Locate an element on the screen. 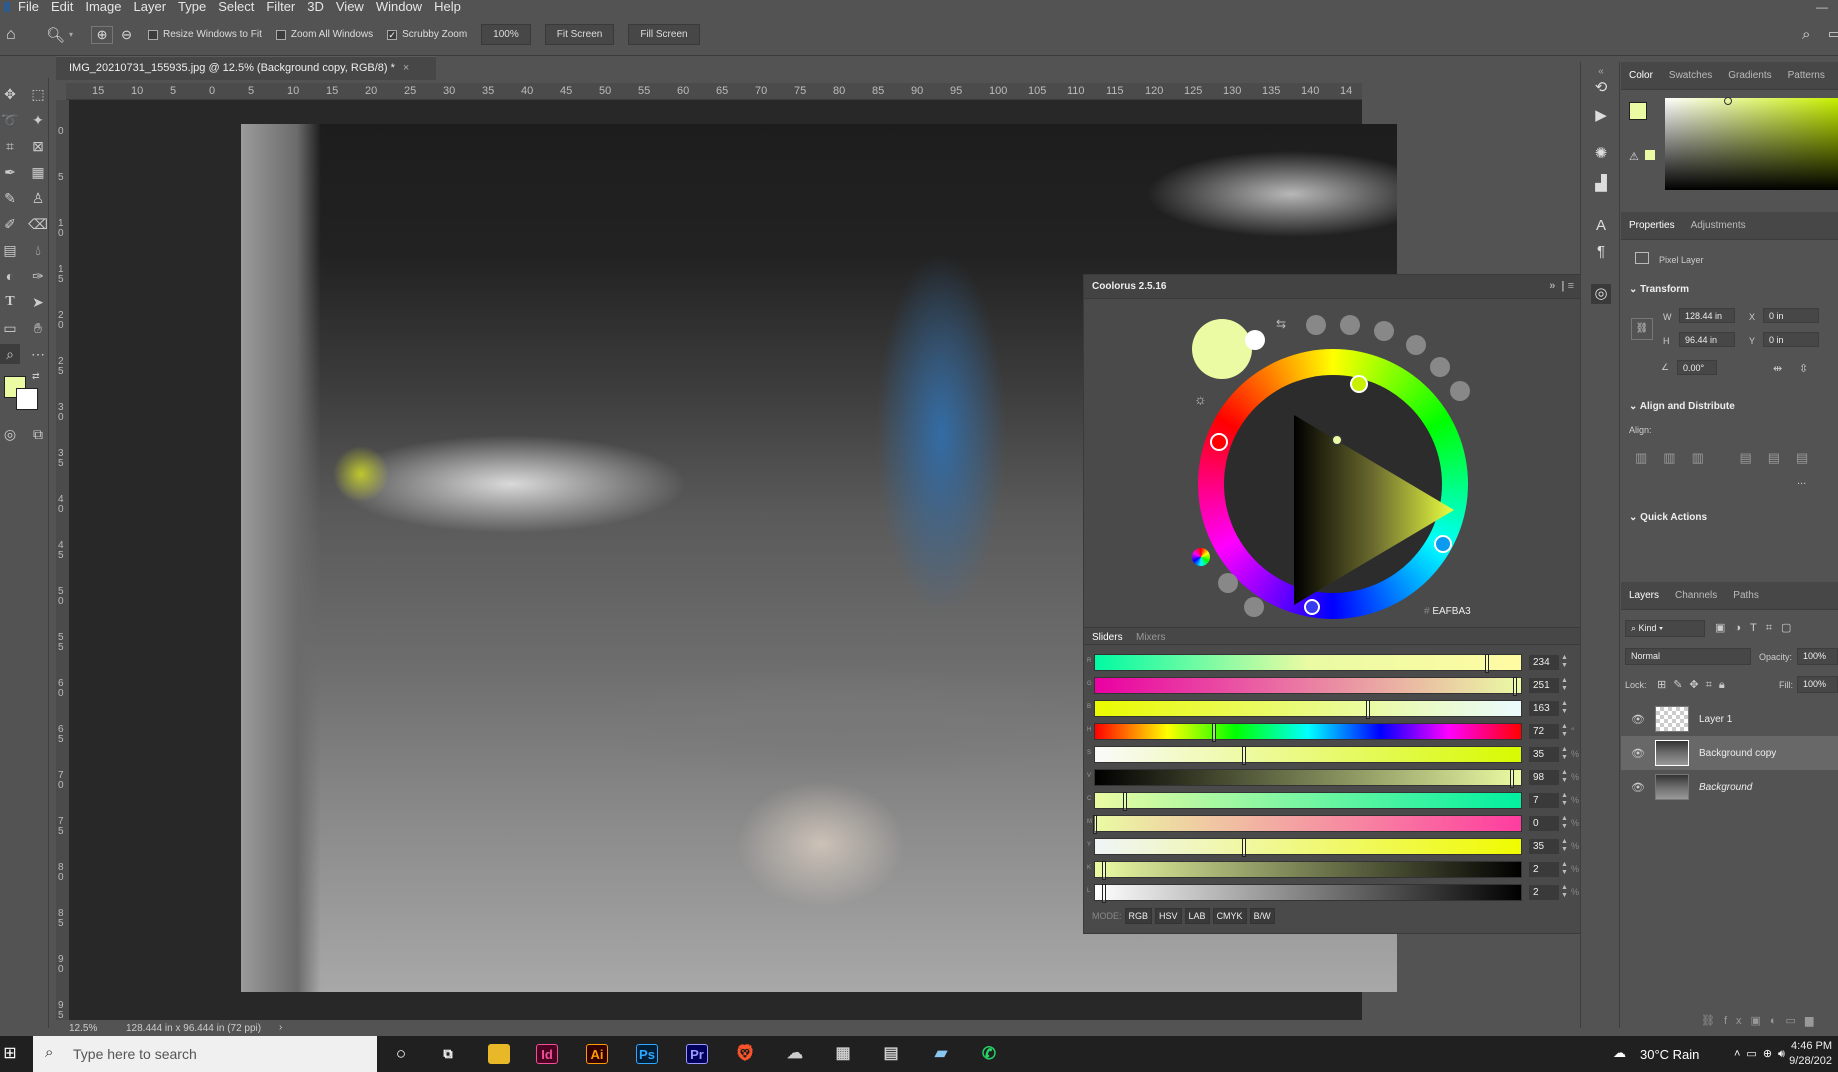  menu-layer: Layer is located at coordinates (150, 7).